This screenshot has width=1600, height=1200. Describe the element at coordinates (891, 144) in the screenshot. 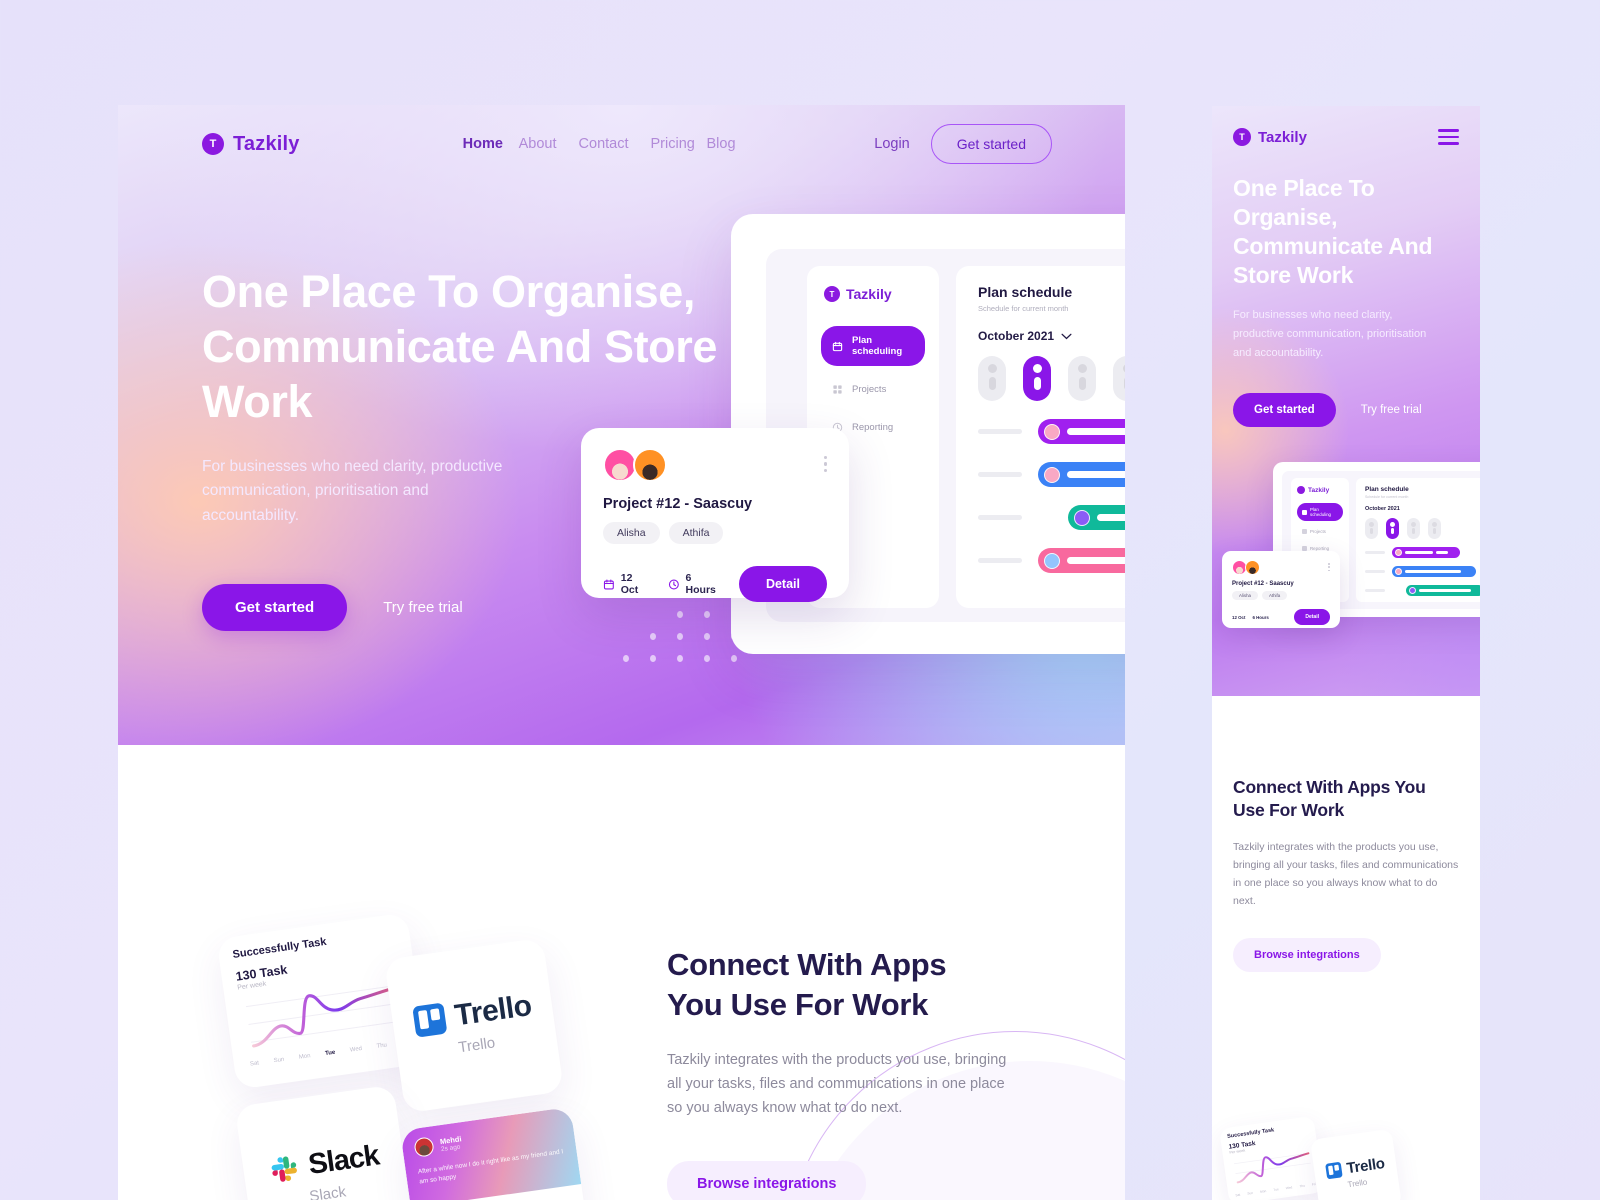

I see `login-link: Login` at that location.